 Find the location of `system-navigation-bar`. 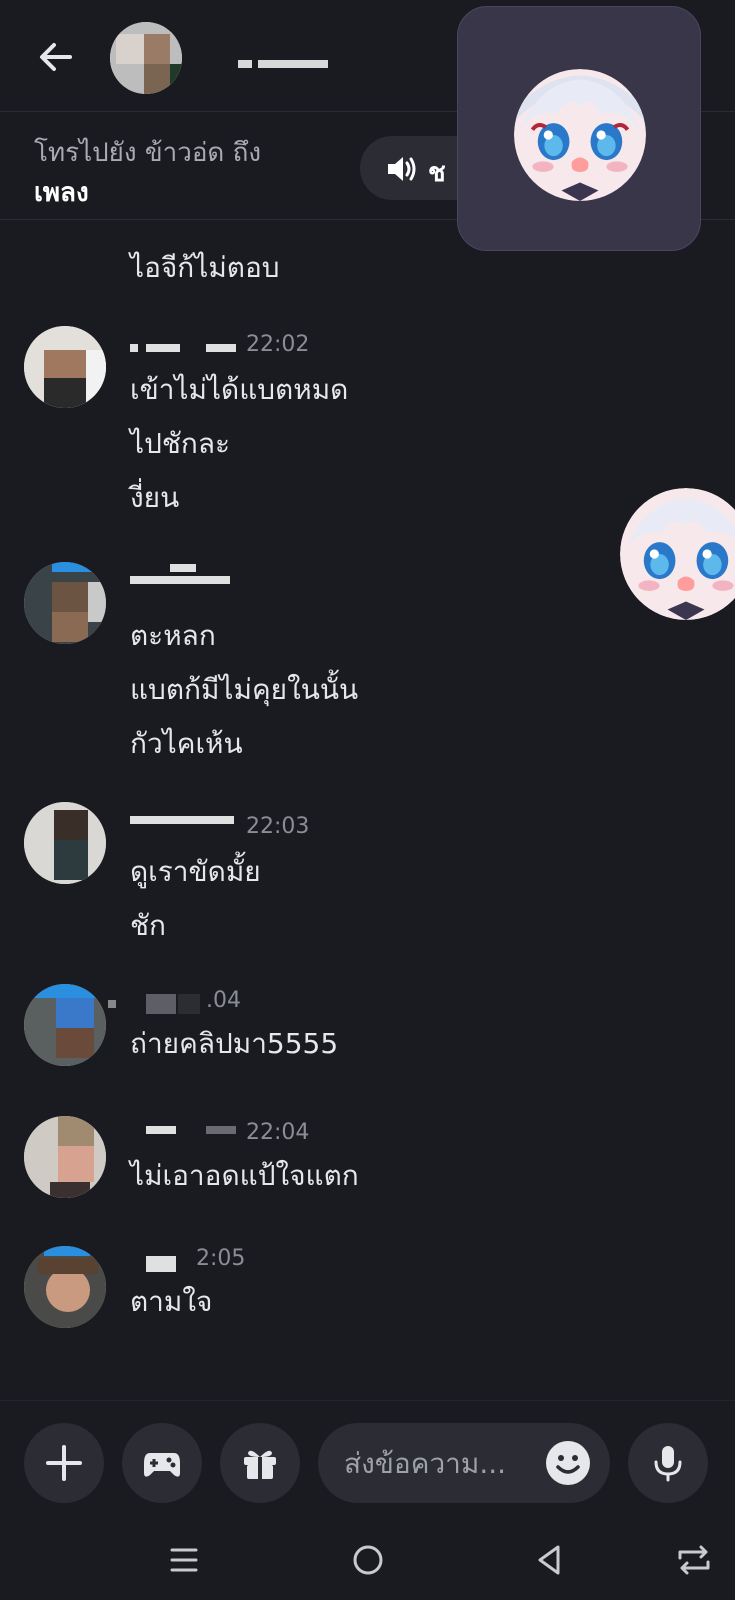

system-navigation-bar is located at coordinates (367, 1560).